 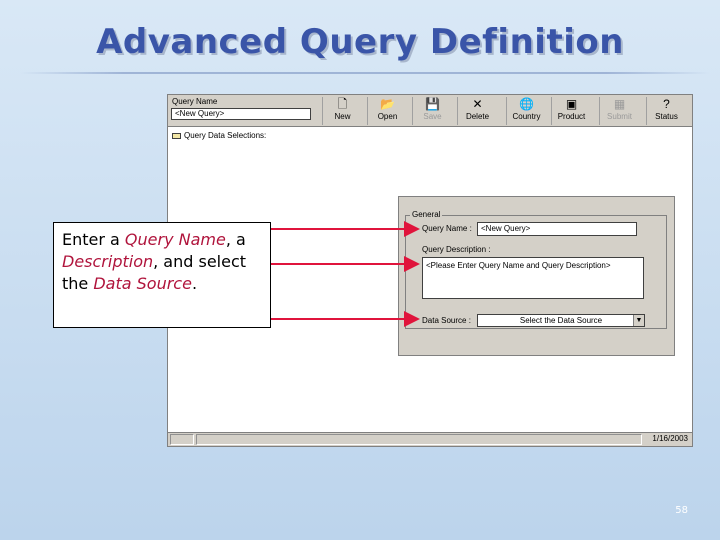 I want to click on callout-arrows, so click(x=345, y=274).